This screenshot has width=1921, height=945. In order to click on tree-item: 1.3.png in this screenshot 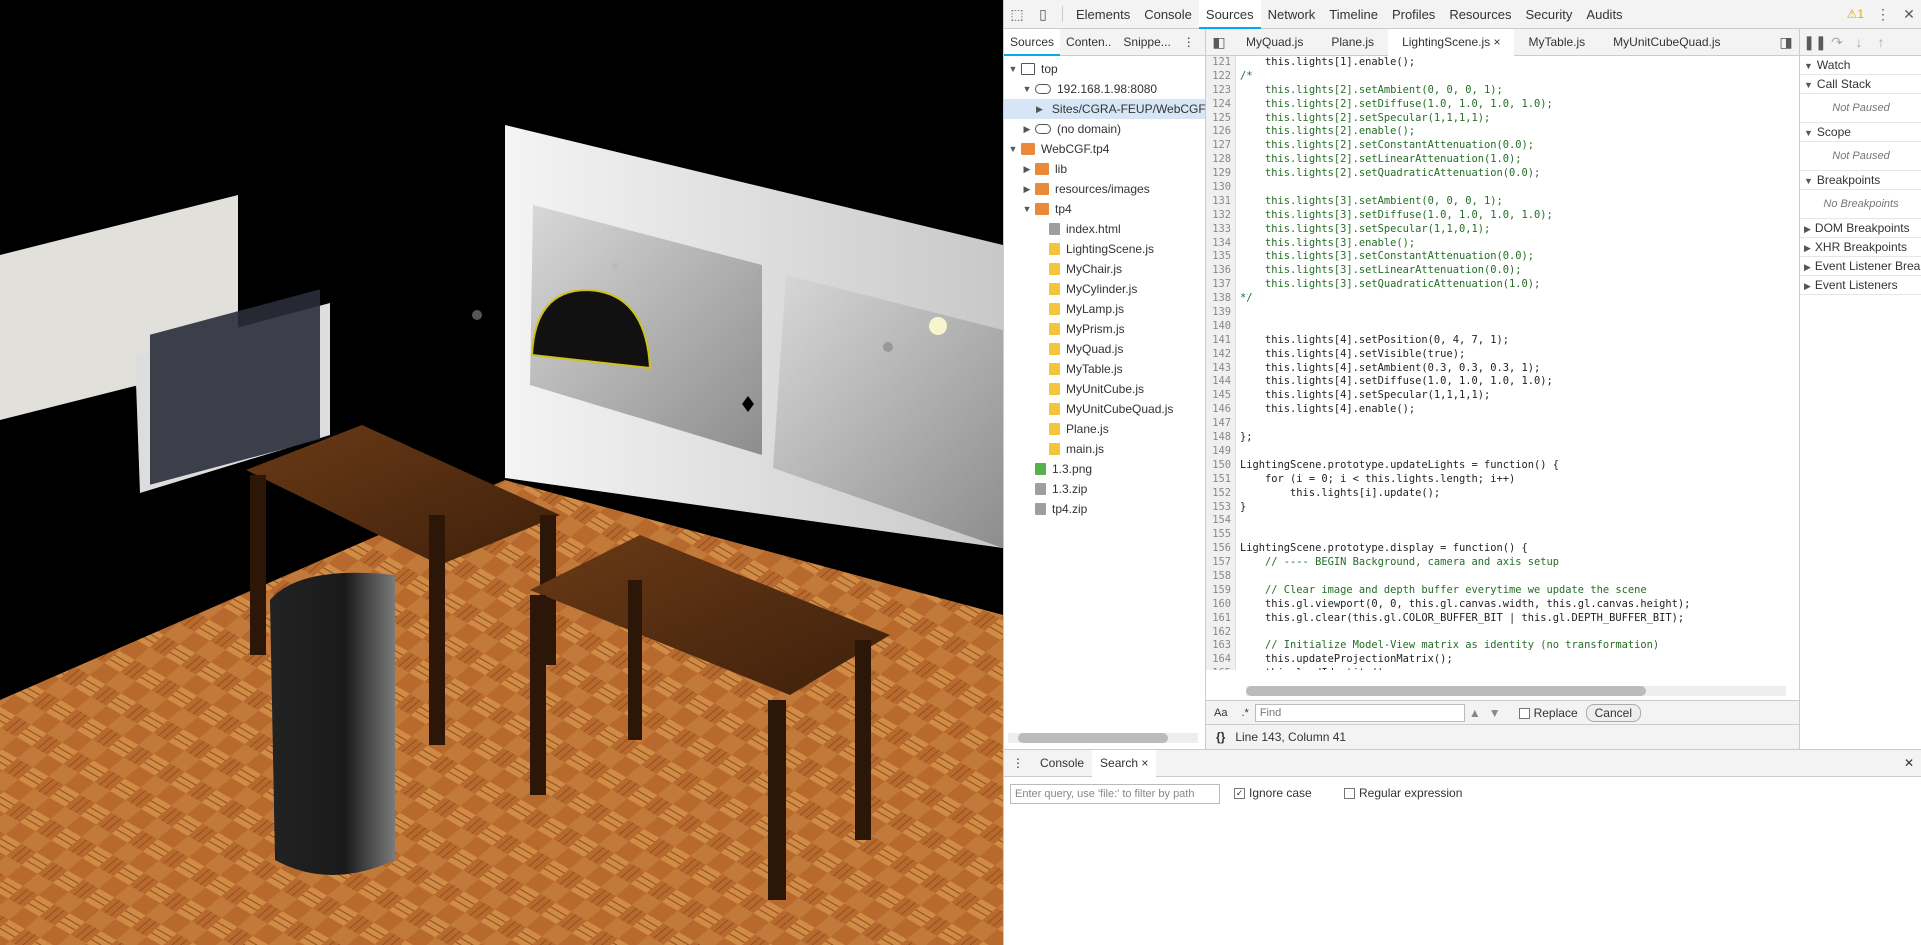, I will do `click(1104, 469)`.